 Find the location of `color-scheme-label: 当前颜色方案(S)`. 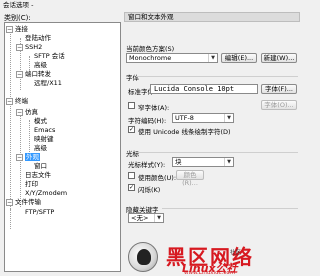

color-scheme-label: 当前颜色方案(S) is located at coordinates (150, 49).